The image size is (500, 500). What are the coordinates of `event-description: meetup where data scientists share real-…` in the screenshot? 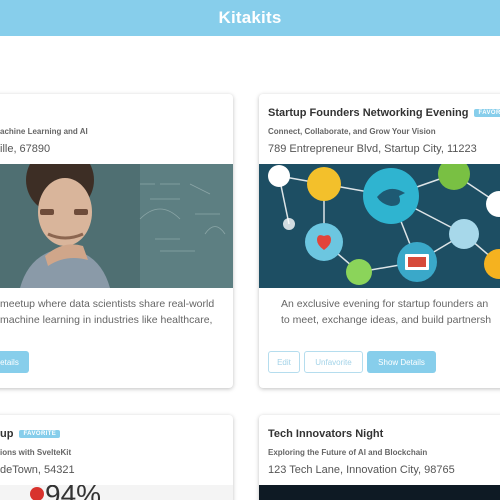 It's located at (116, 312).